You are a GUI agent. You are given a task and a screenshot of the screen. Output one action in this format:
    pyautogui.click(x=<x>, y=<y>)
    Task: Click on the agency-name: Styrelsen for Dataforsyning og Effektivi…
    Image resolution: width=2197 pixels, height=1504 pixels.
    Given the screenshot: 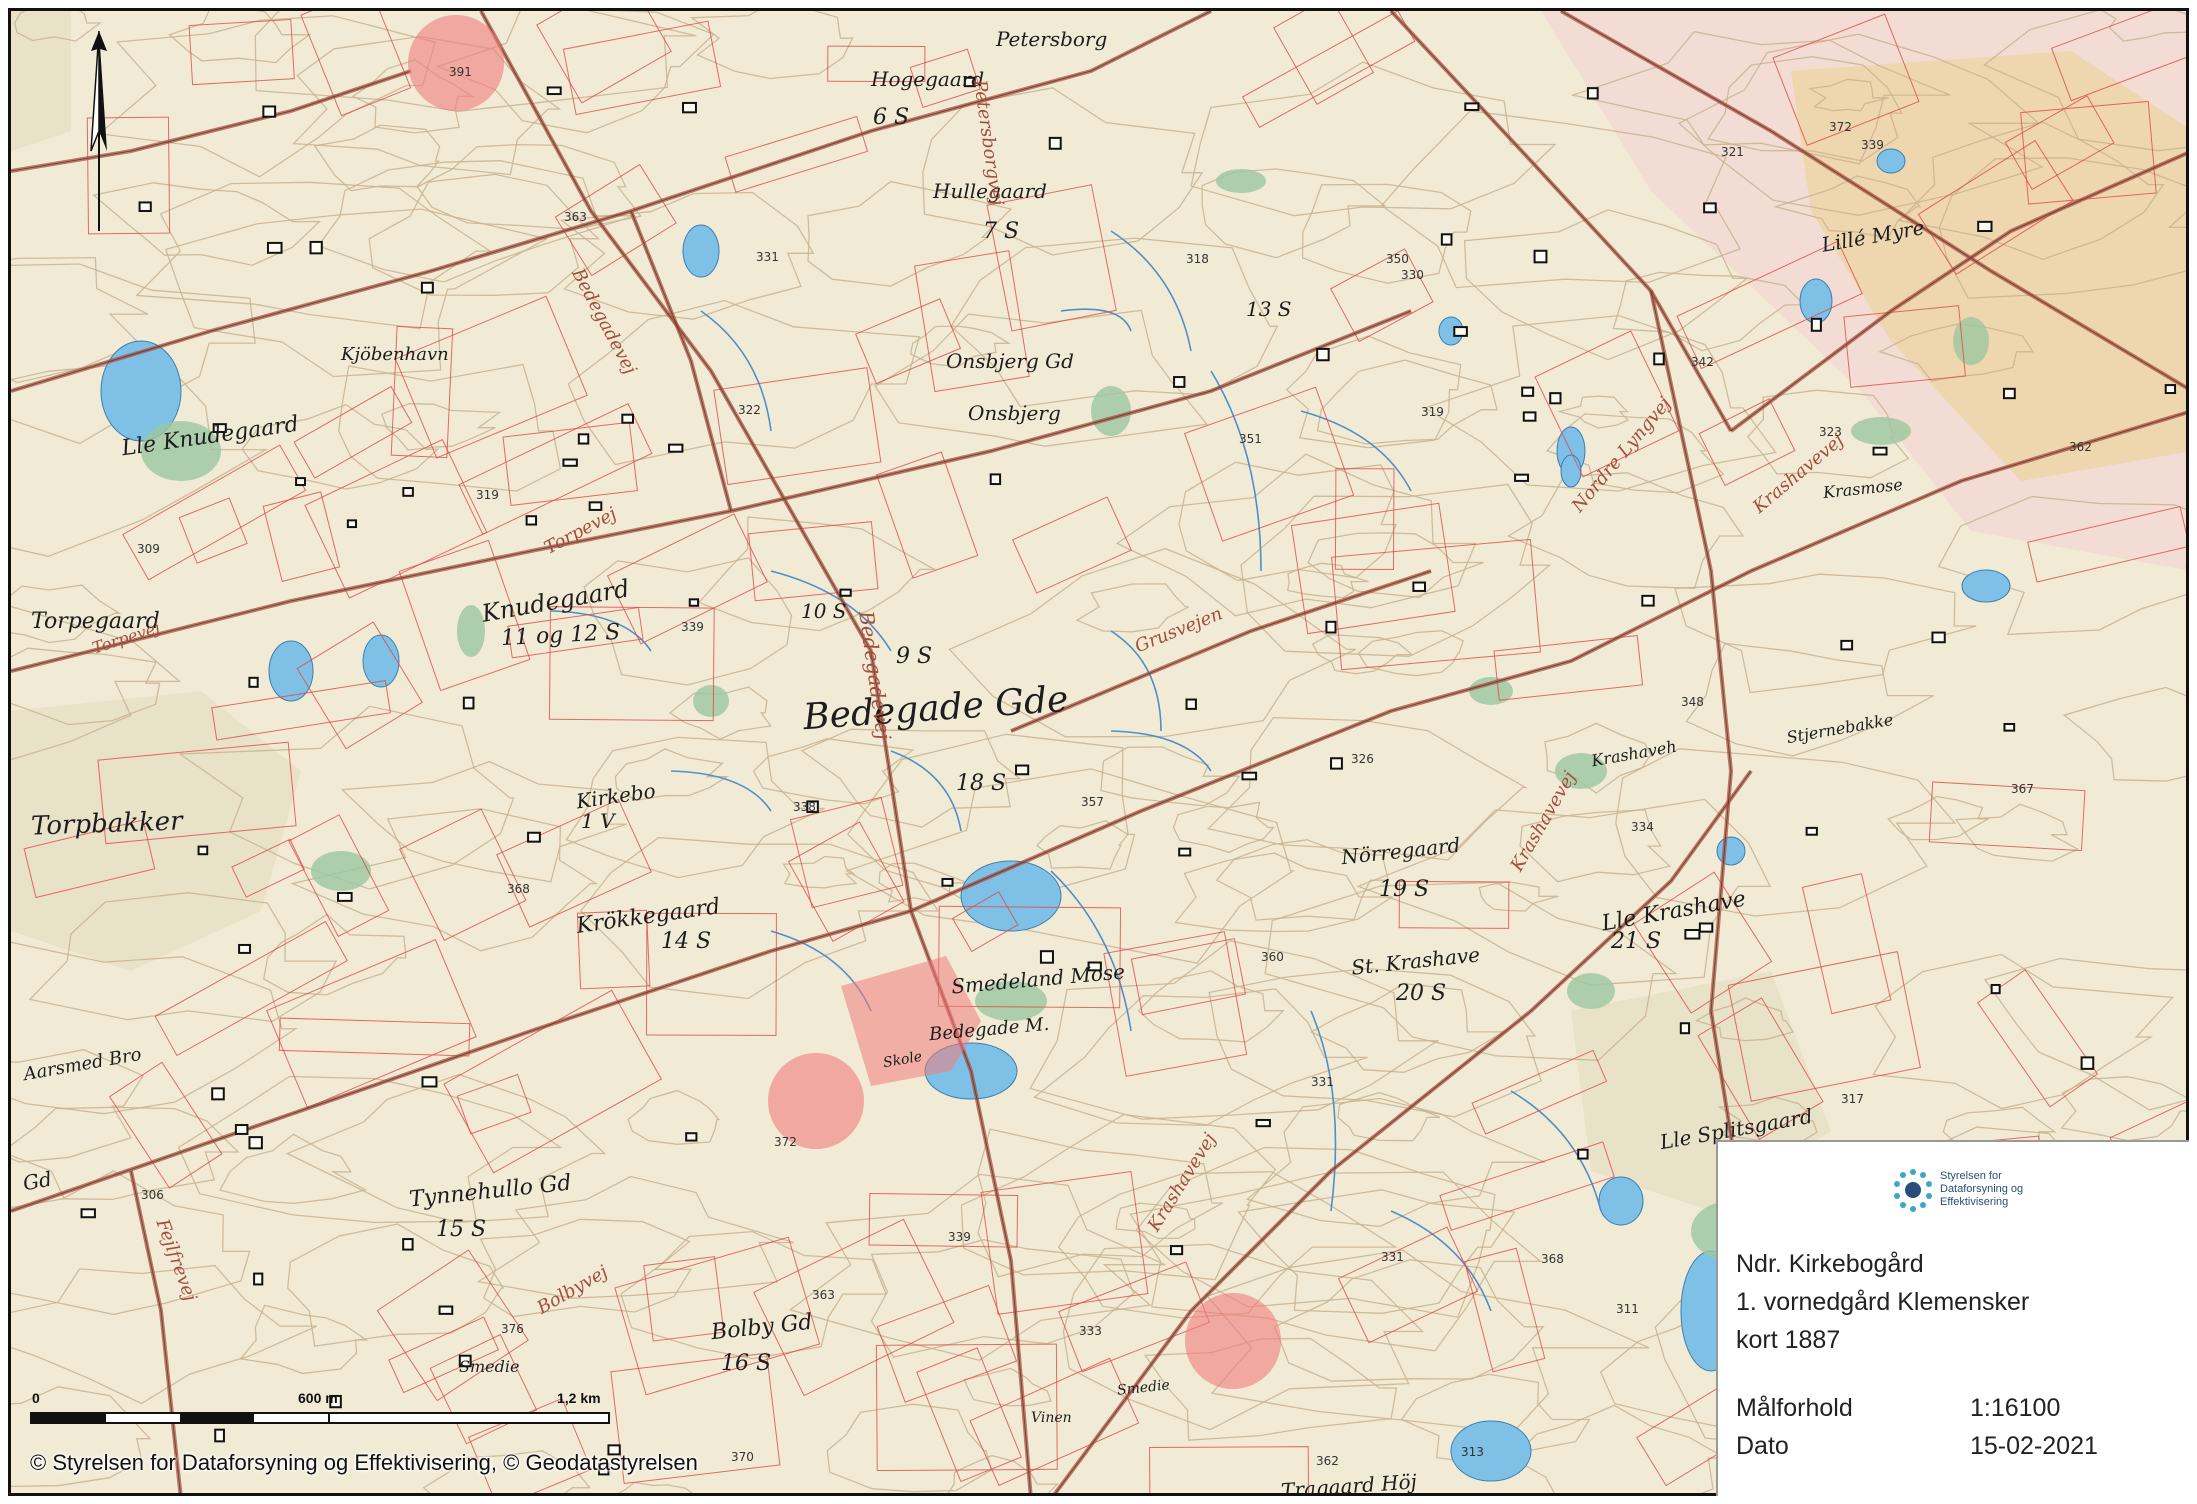 What is the action you would take?
    pyautogui.click(x=1982, y=1189)
    